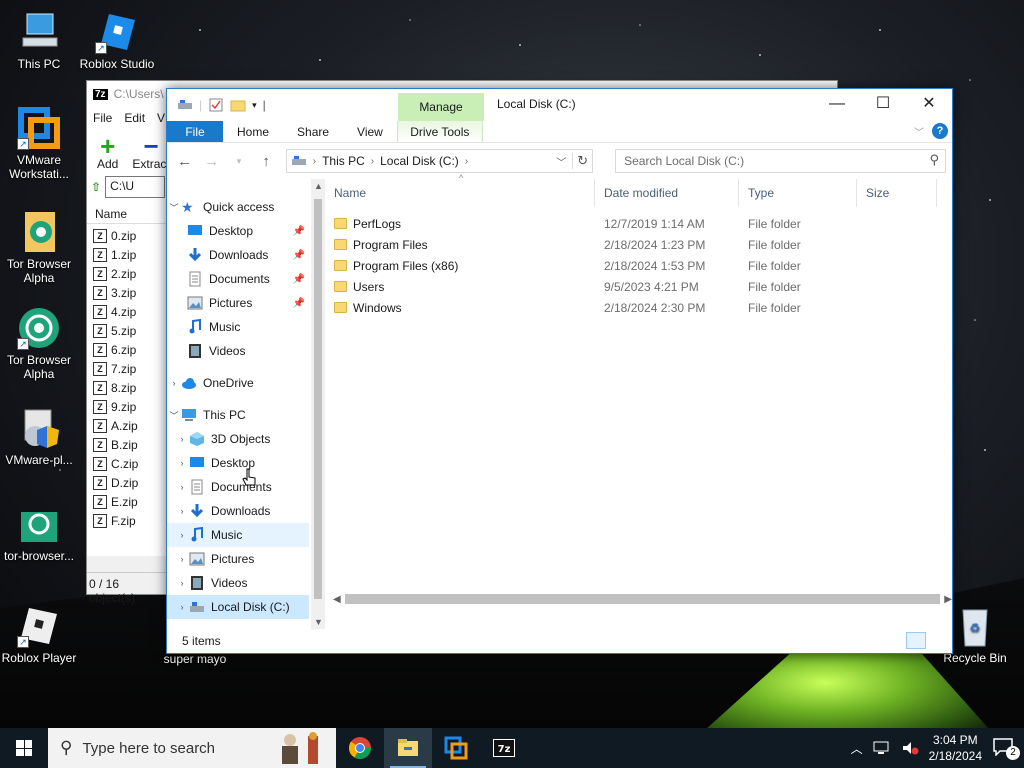 The image size is (1024, 768). Describe the element at coordinates (216, 105) in the screenshot. I see `properties-icon` at that location.